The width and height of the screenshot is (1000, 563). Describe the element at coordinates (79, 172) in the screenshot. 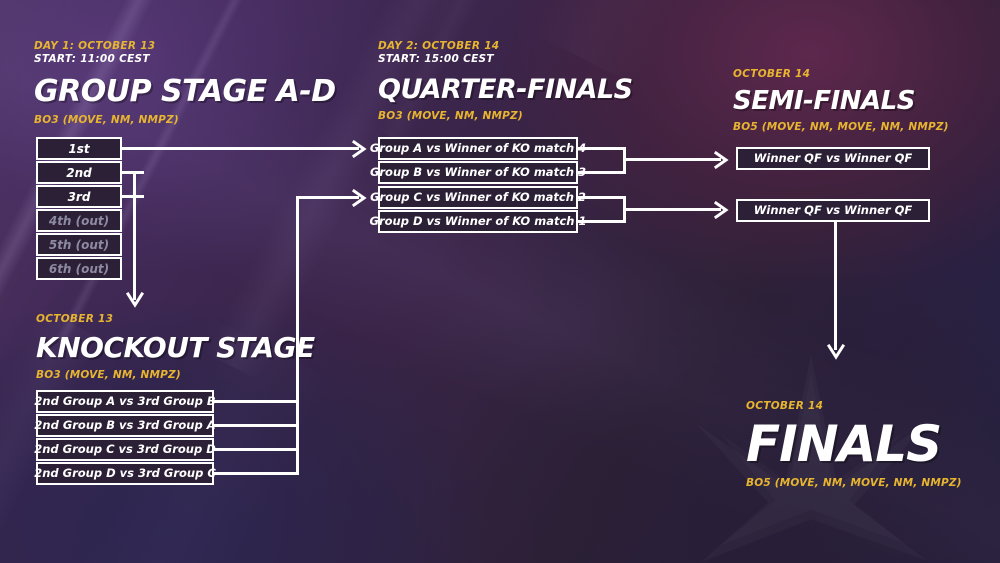

I see `placement-box-2nd: 2nd` at that location.